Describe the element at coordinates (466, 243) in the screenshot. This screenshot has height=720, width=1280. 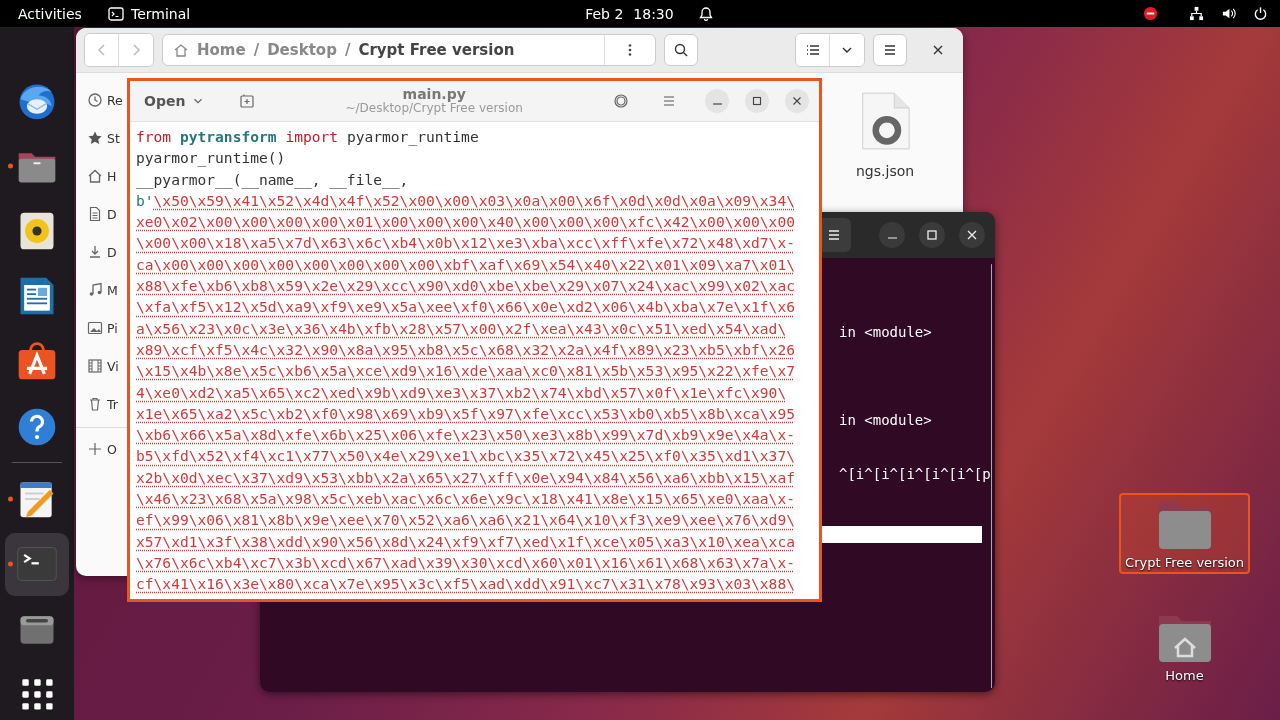
I see `code-line: \x00\x00\x18\xa5\x7d\x63\x6c\xb4\x0b\x12\xe3\xba\xcc\xff\xfe\x72\x48\xd7\x-` at that location.